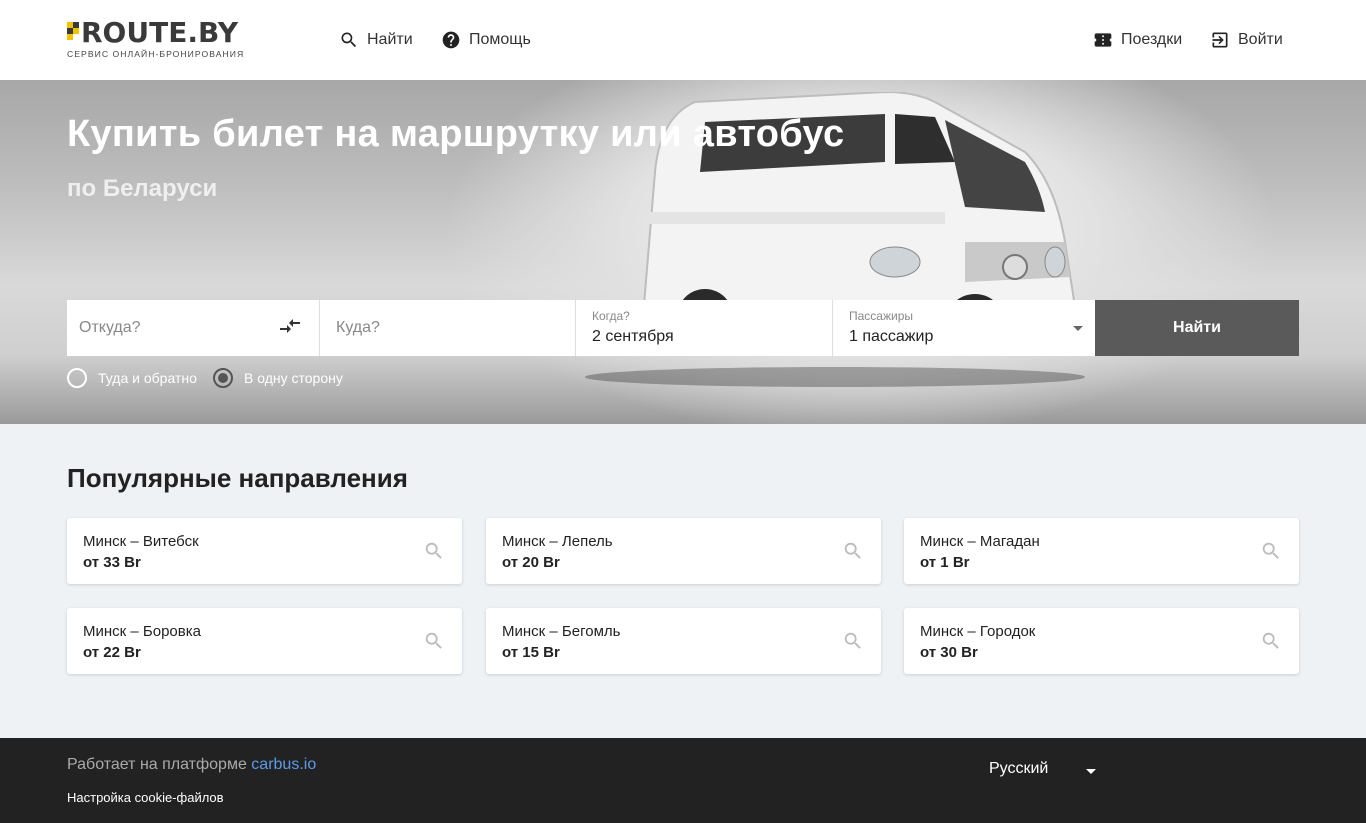  I want to click on hero-title: Купить билет на маршрутку или автобус, so click(456, 134).